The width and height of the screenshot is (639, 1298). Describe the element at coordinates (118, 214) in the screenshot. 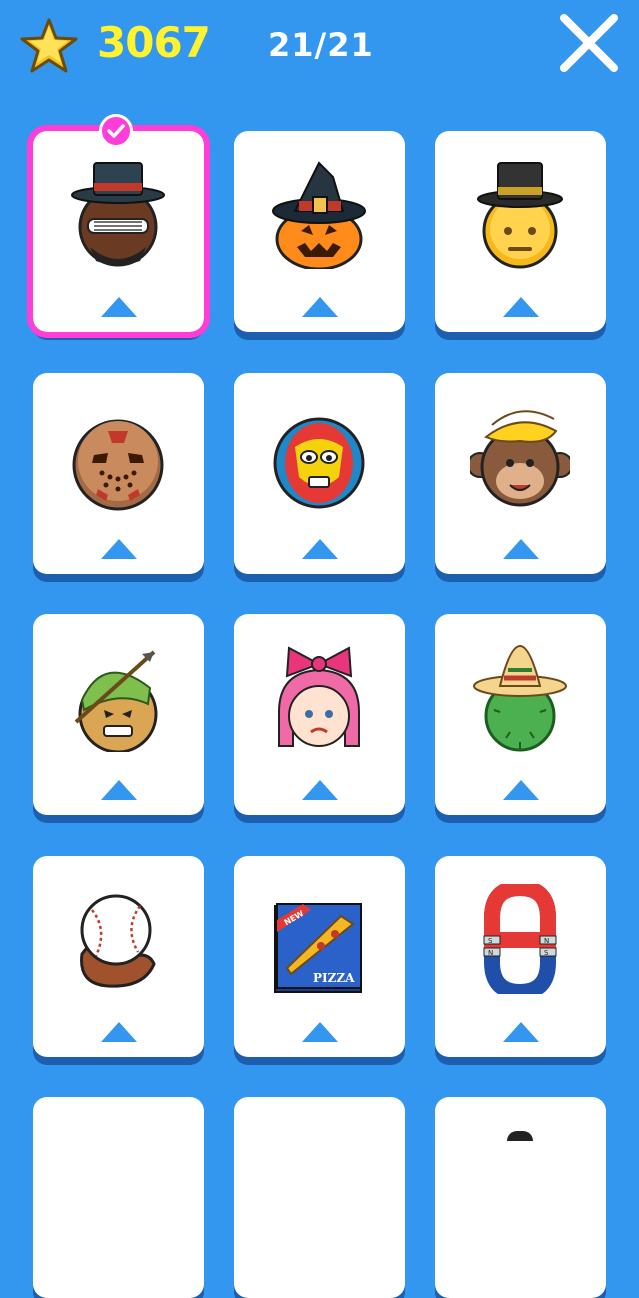

I see `sunglasses-top-hat-face-icon` at that location.